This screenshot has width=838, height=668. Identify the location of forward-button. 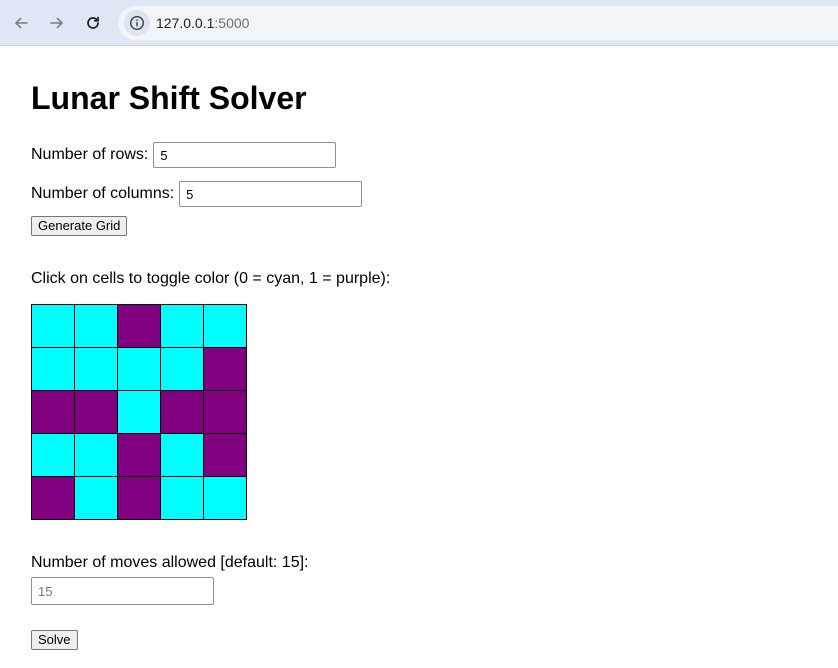
(57, 23).